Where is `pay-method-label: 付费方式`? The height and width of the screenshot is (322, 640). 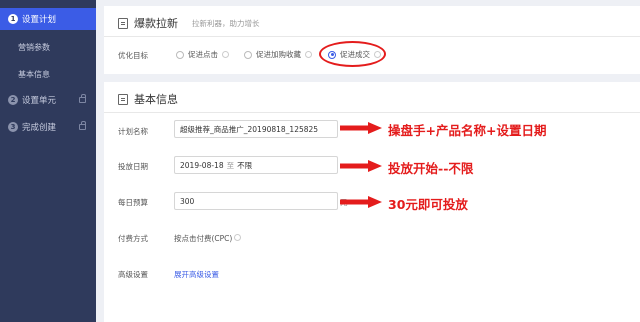 pay-method-label: 付费方式 is located at coordinates (133, 238).